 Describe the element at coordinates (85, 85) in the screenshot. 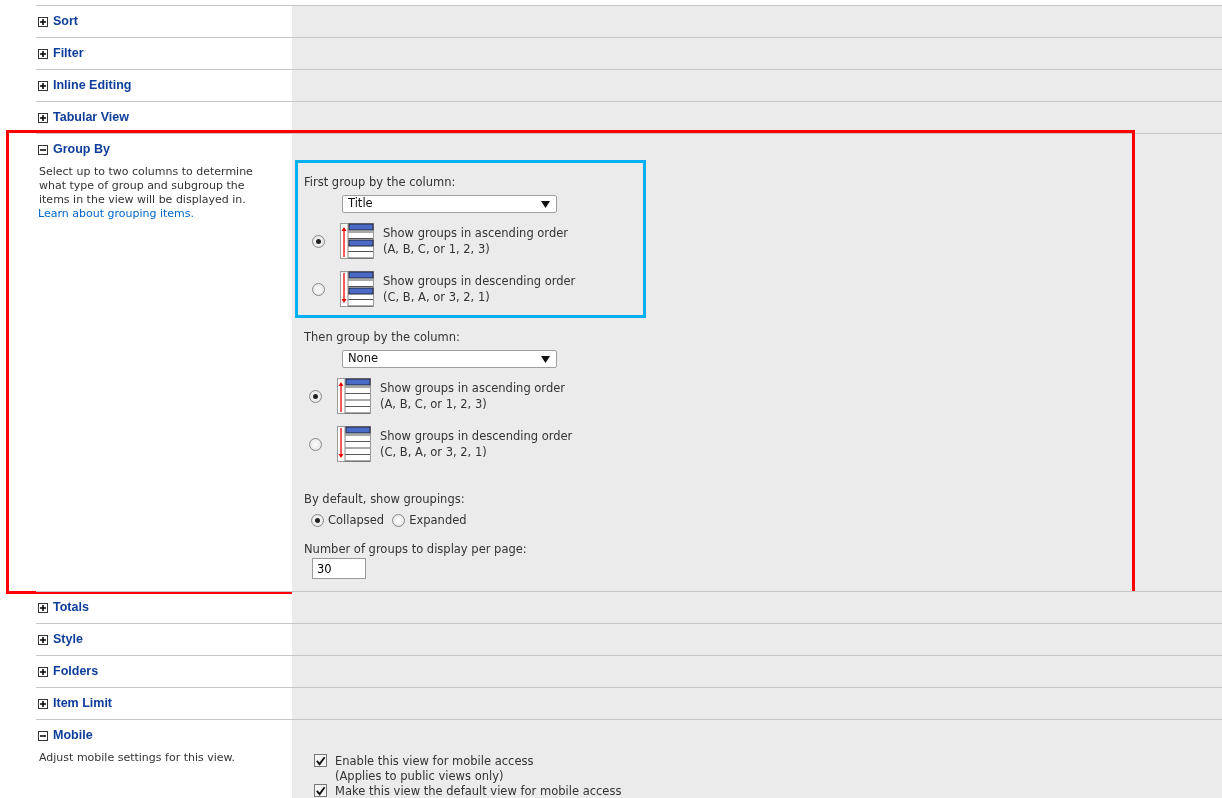

I see `section-header: Inline Editing` at that location.